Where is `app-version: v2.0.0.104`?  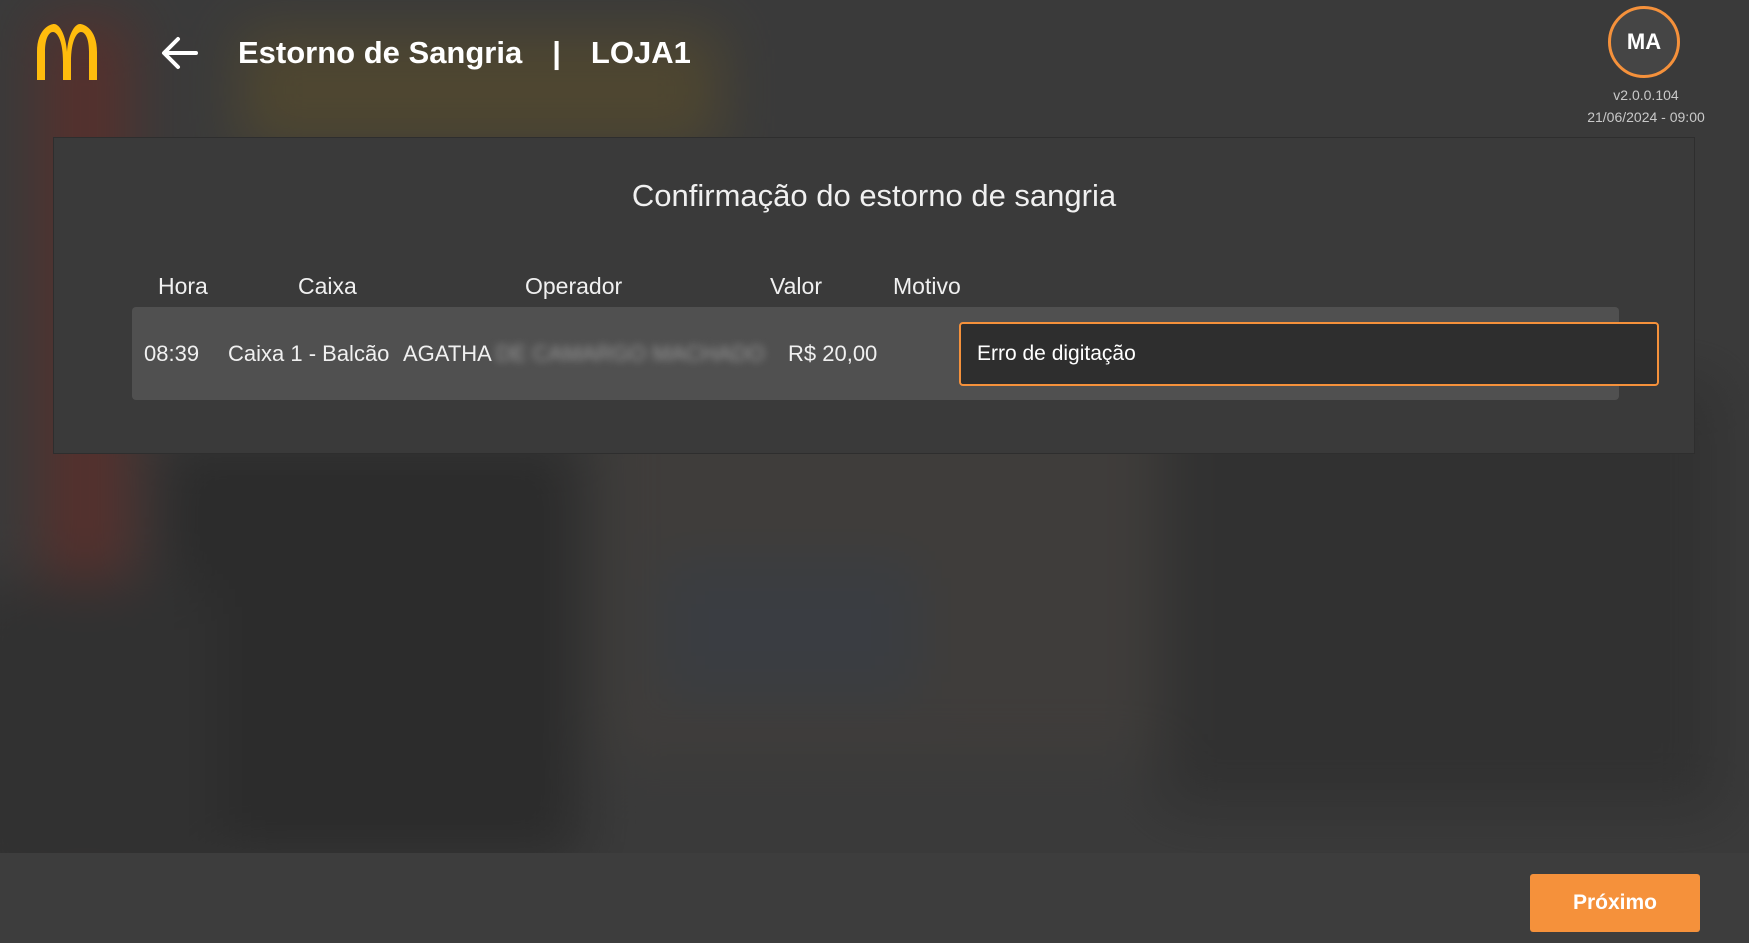 app-version: v2.0.0.104 is located at coordinates (1646, 95).